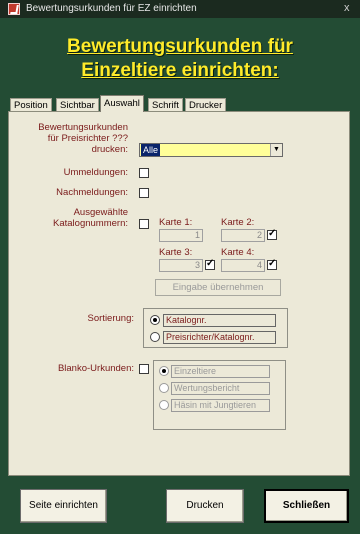  I want to click on tab-auswahl: Auswahl, so click(122, 103).